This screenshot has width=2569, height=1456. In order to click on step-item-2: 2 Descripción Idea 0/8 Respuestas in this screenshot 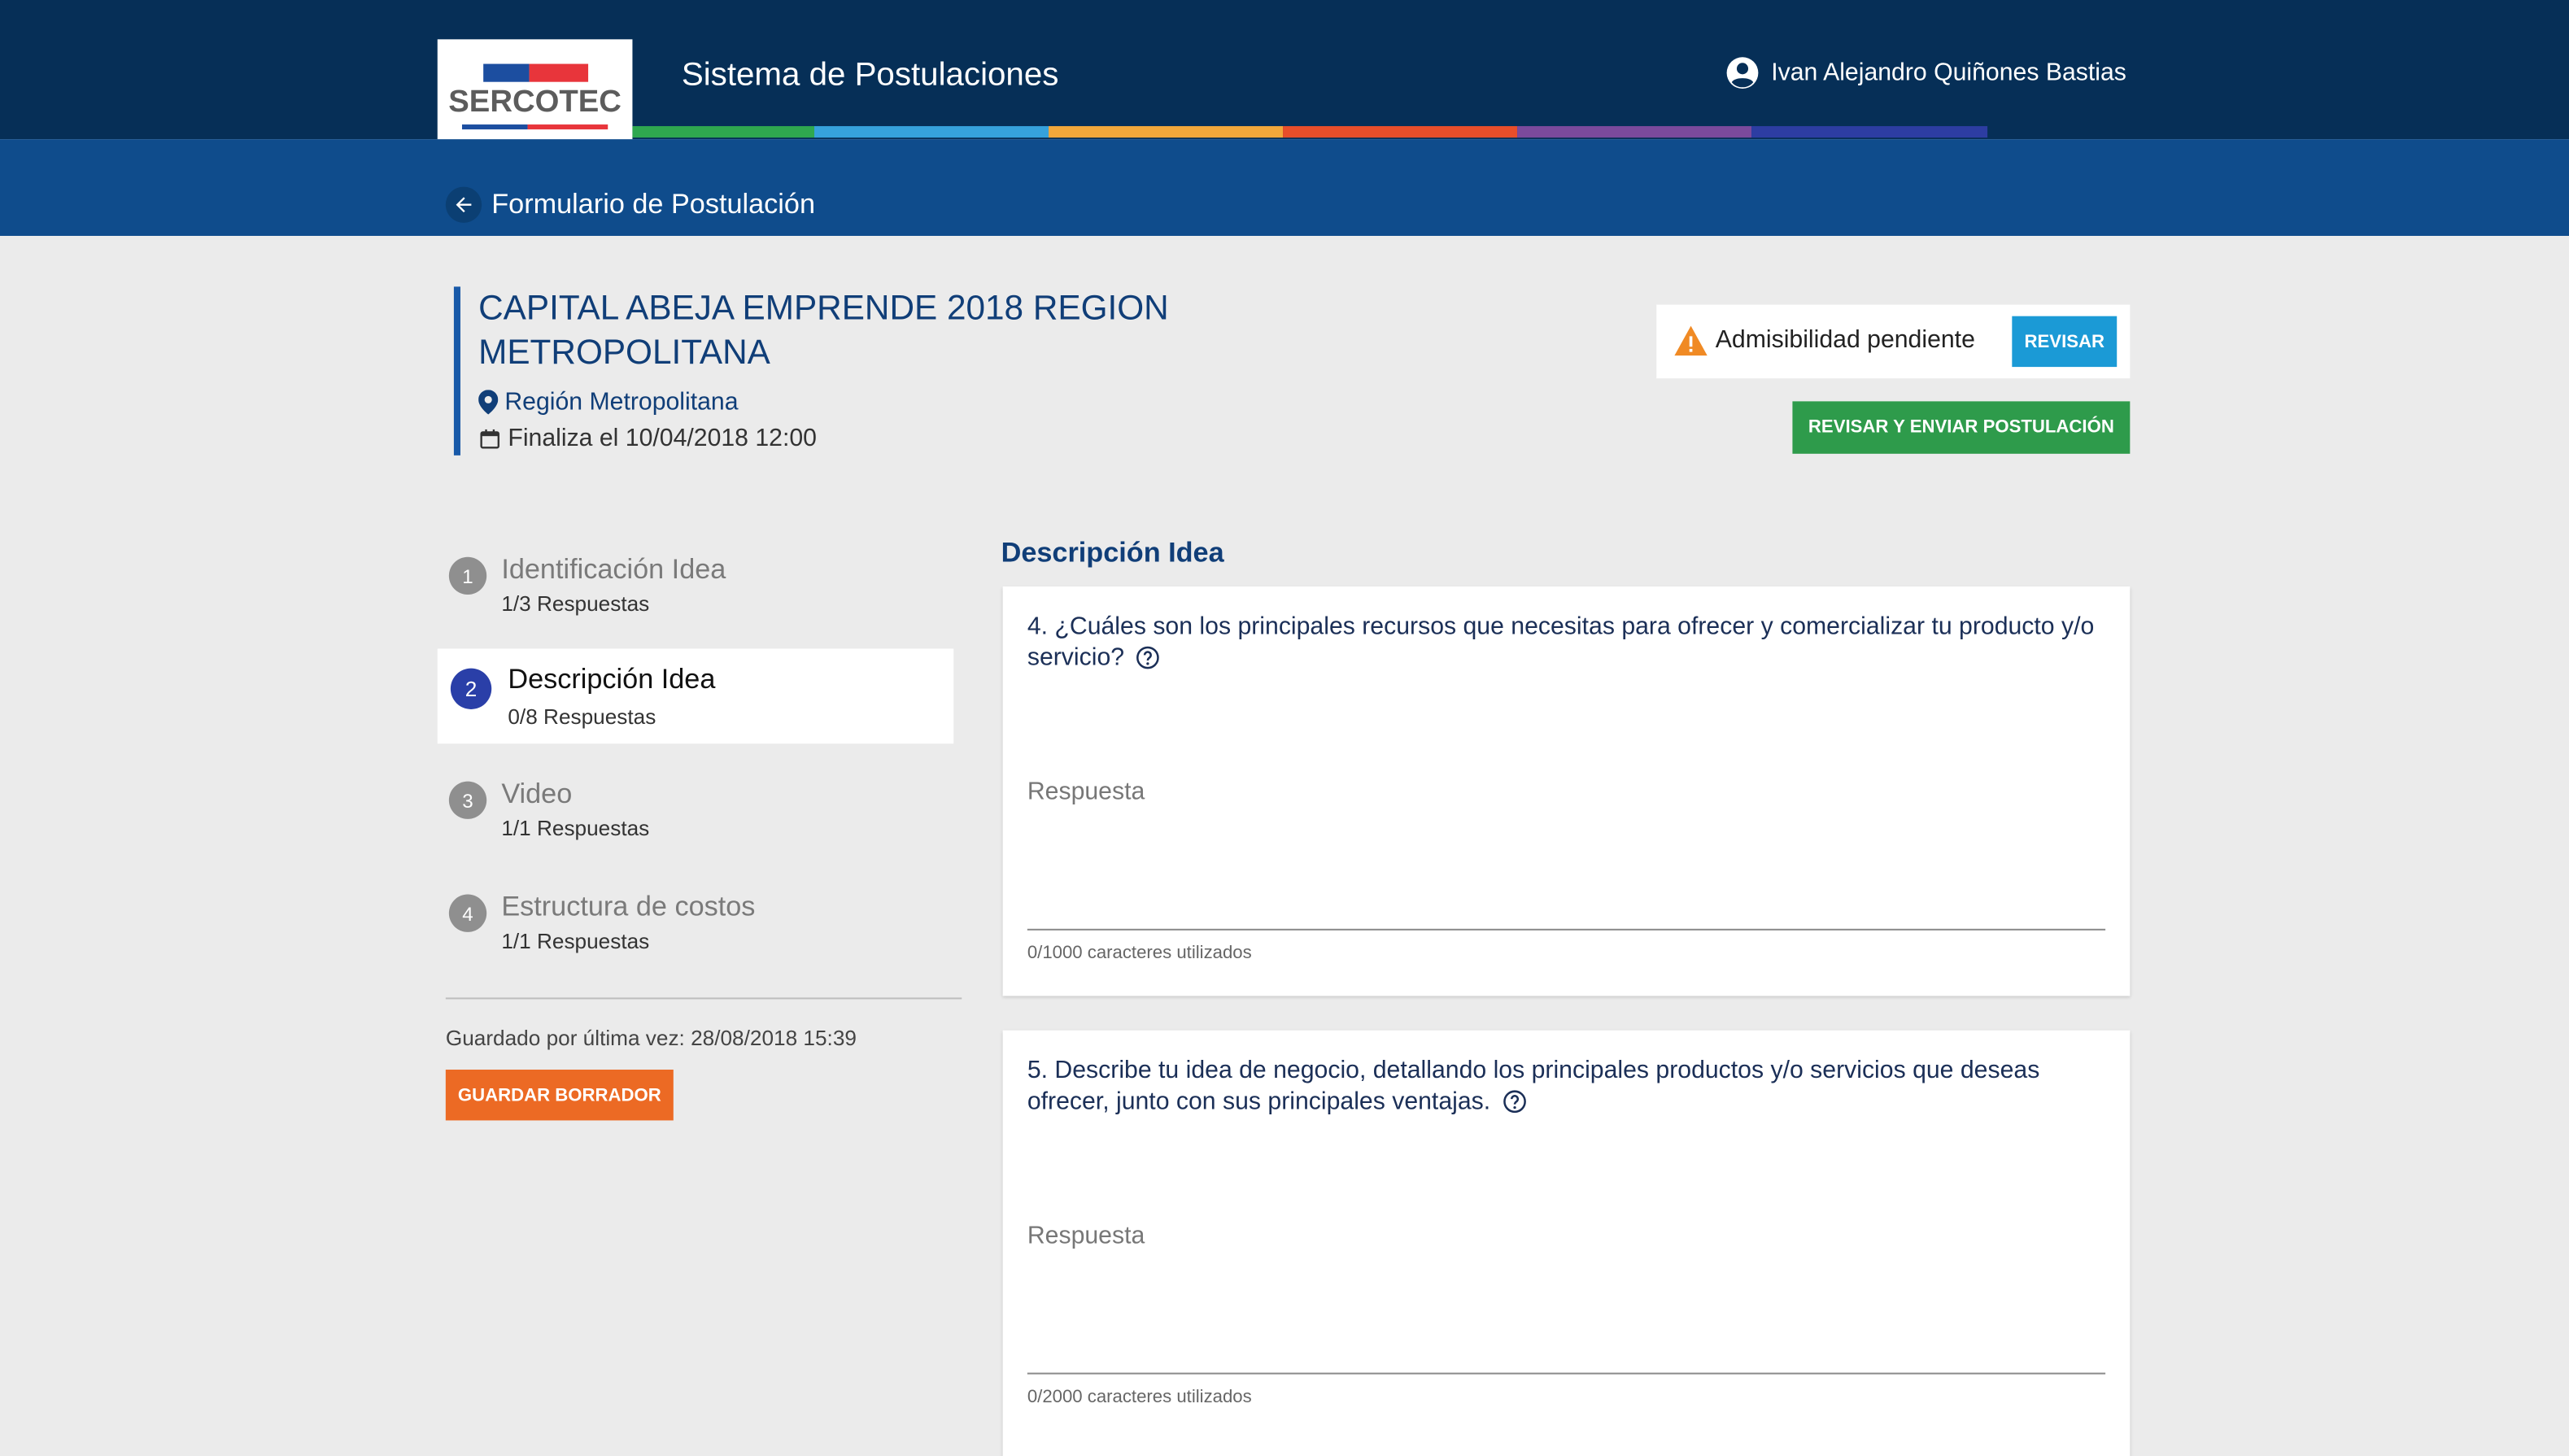, I will do `click(695, 696)`.